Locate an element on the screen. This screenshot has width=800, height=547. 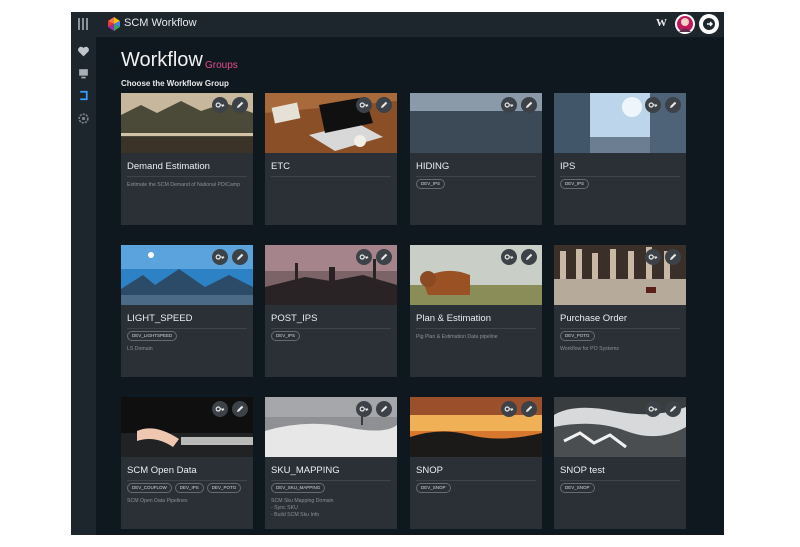
card-title: Demand Estimation is located at coordinates (168, 166).